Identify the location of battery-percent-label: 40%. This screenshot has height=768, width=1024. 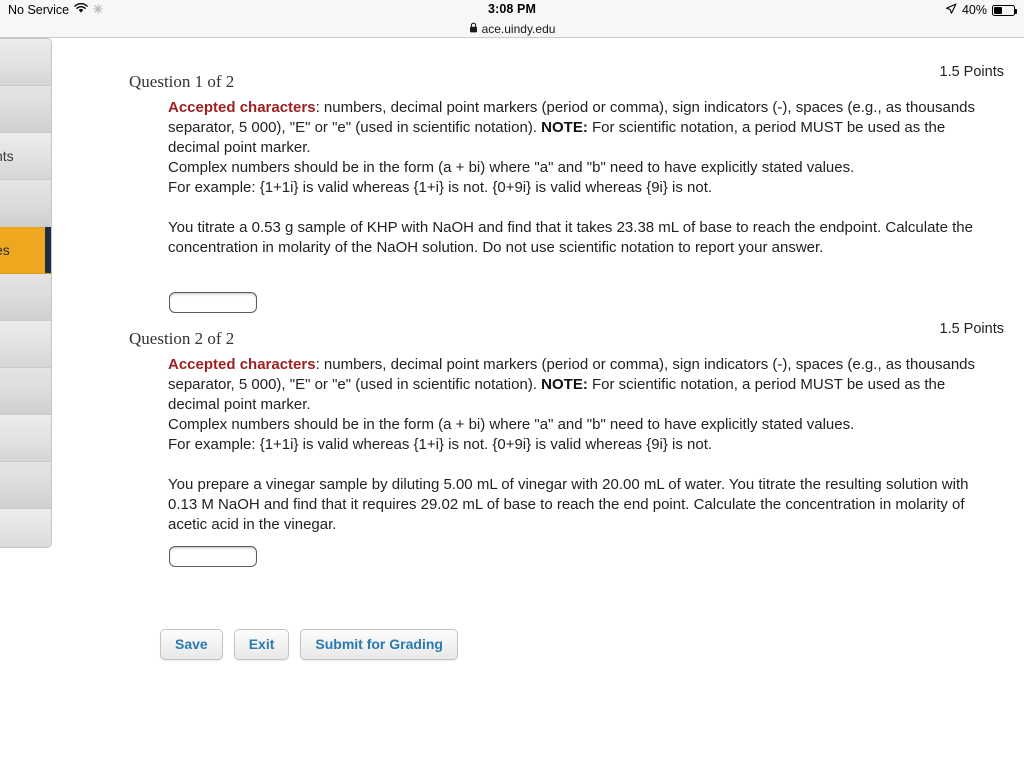
(974, 10).